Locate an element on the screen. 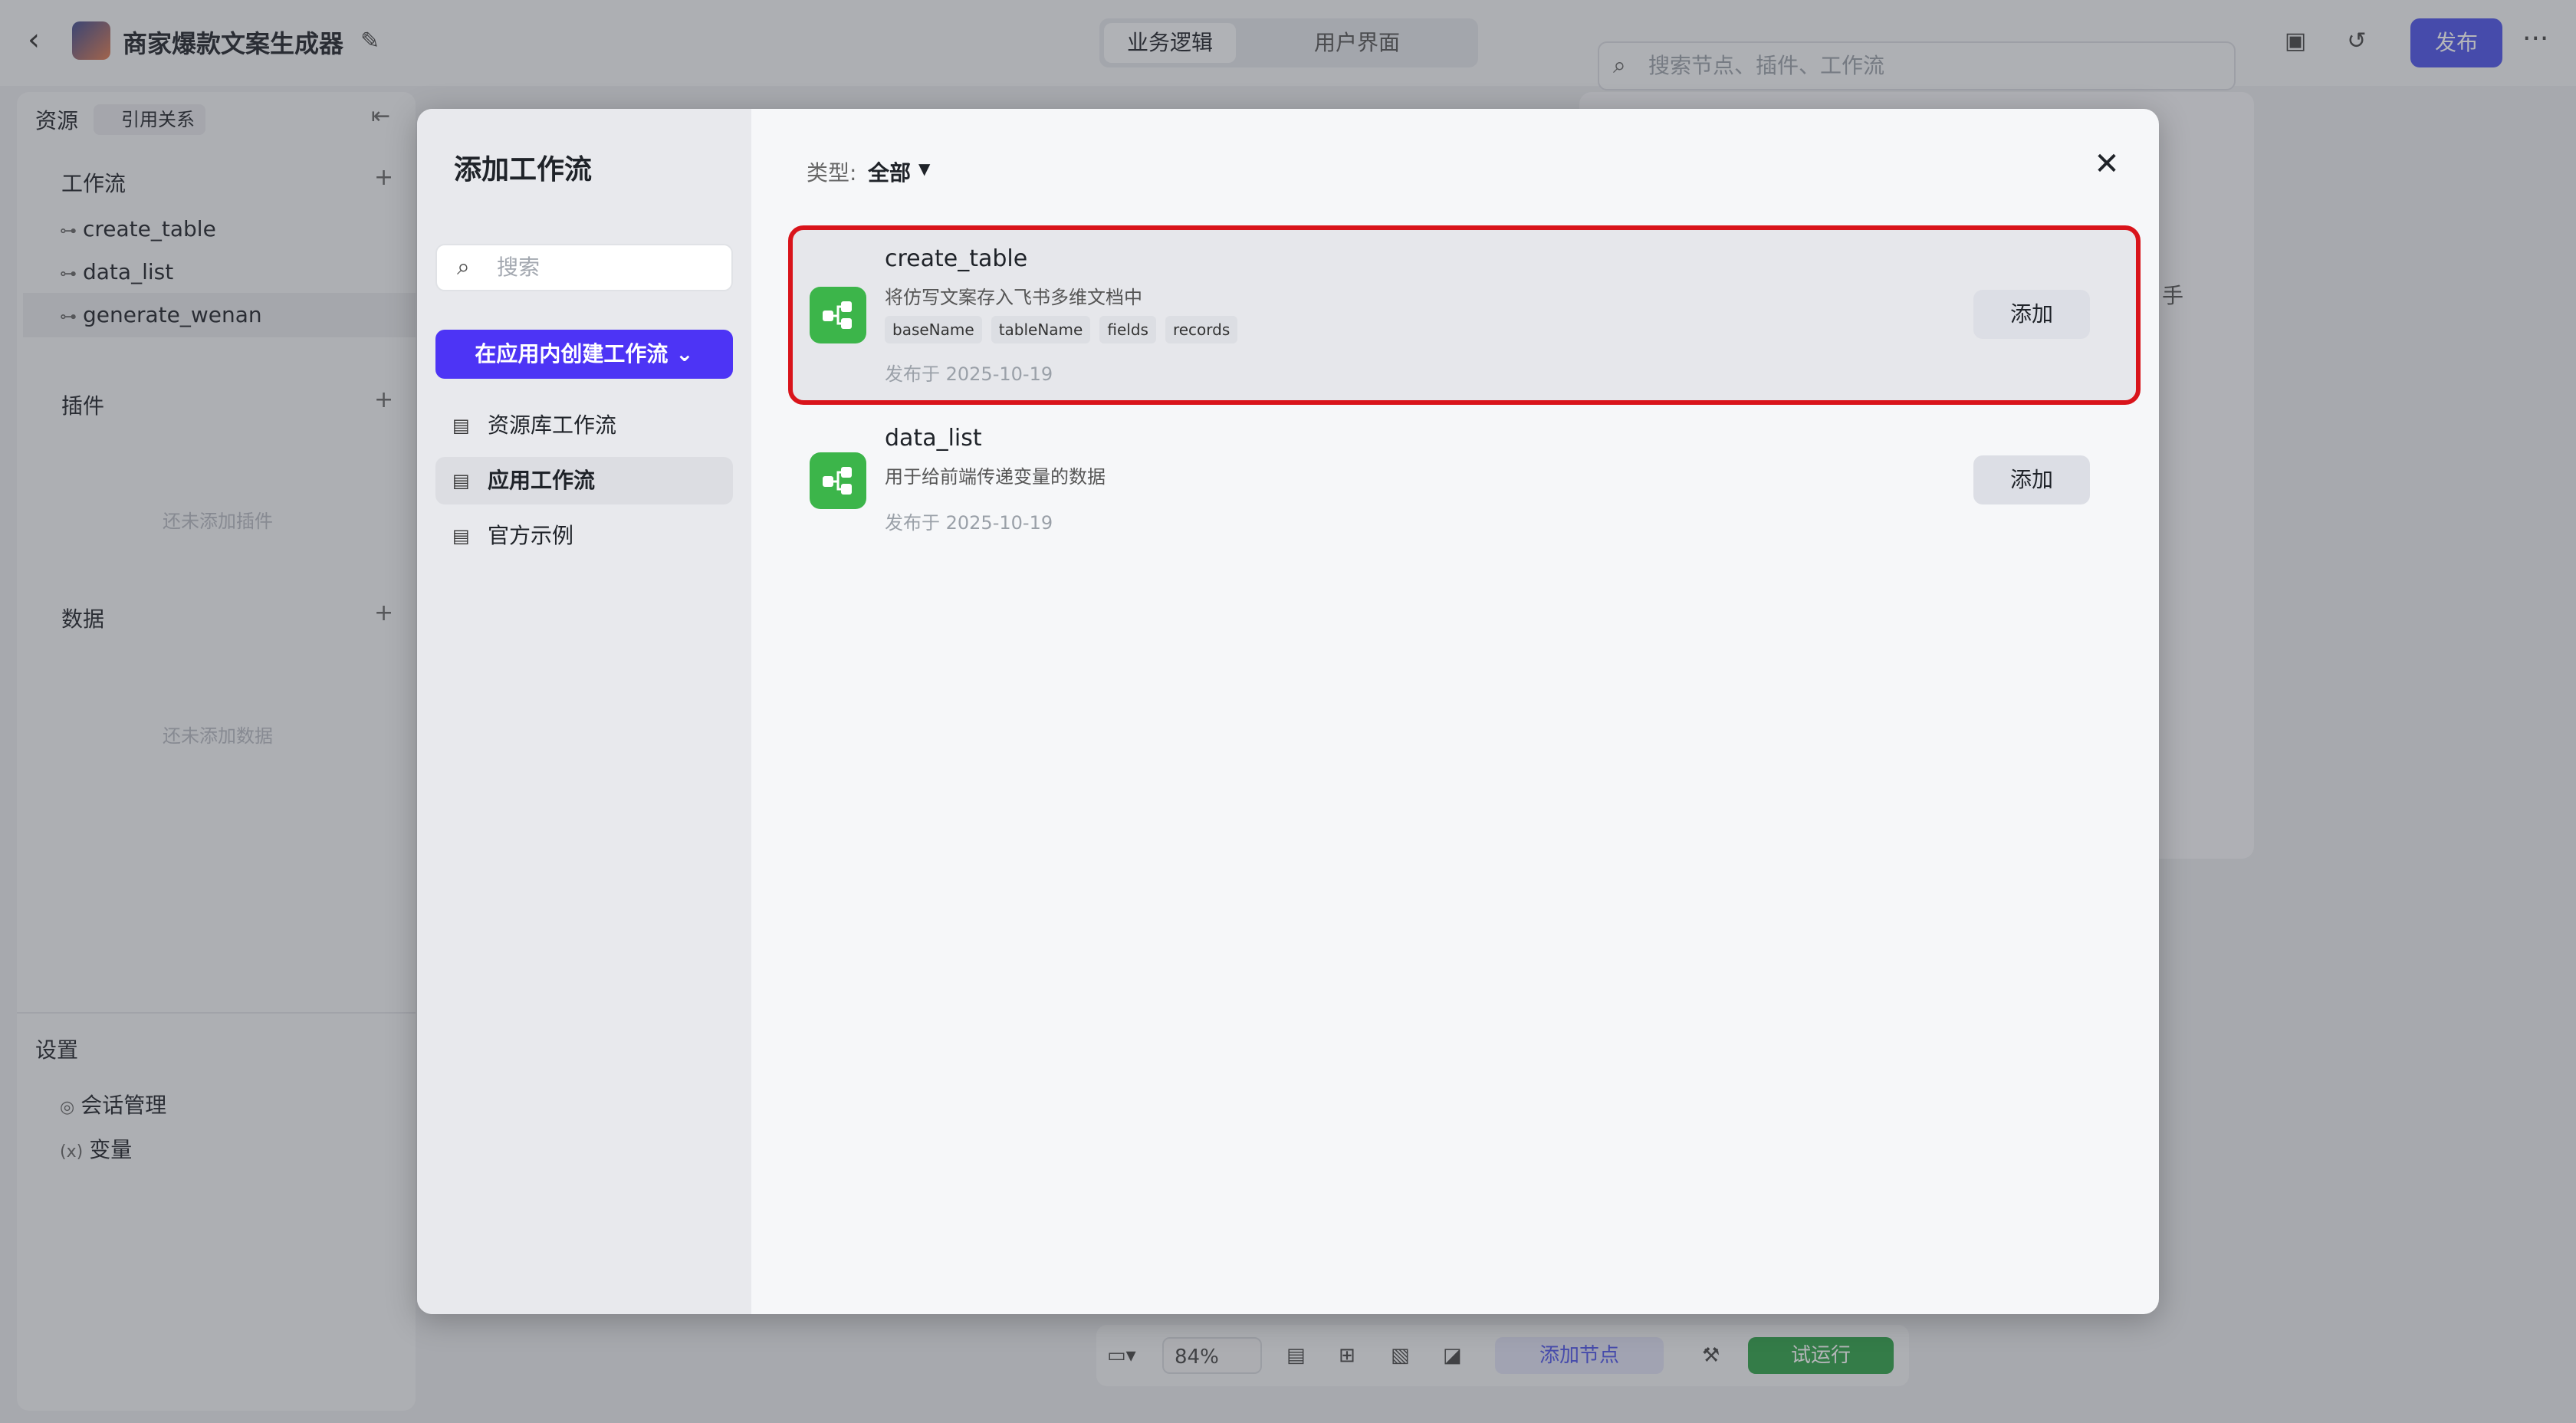 Image resolution: width=2576 pixels, height=1423 pixels. nav-label: 应用工作流 is located at coordinates (542, 480).